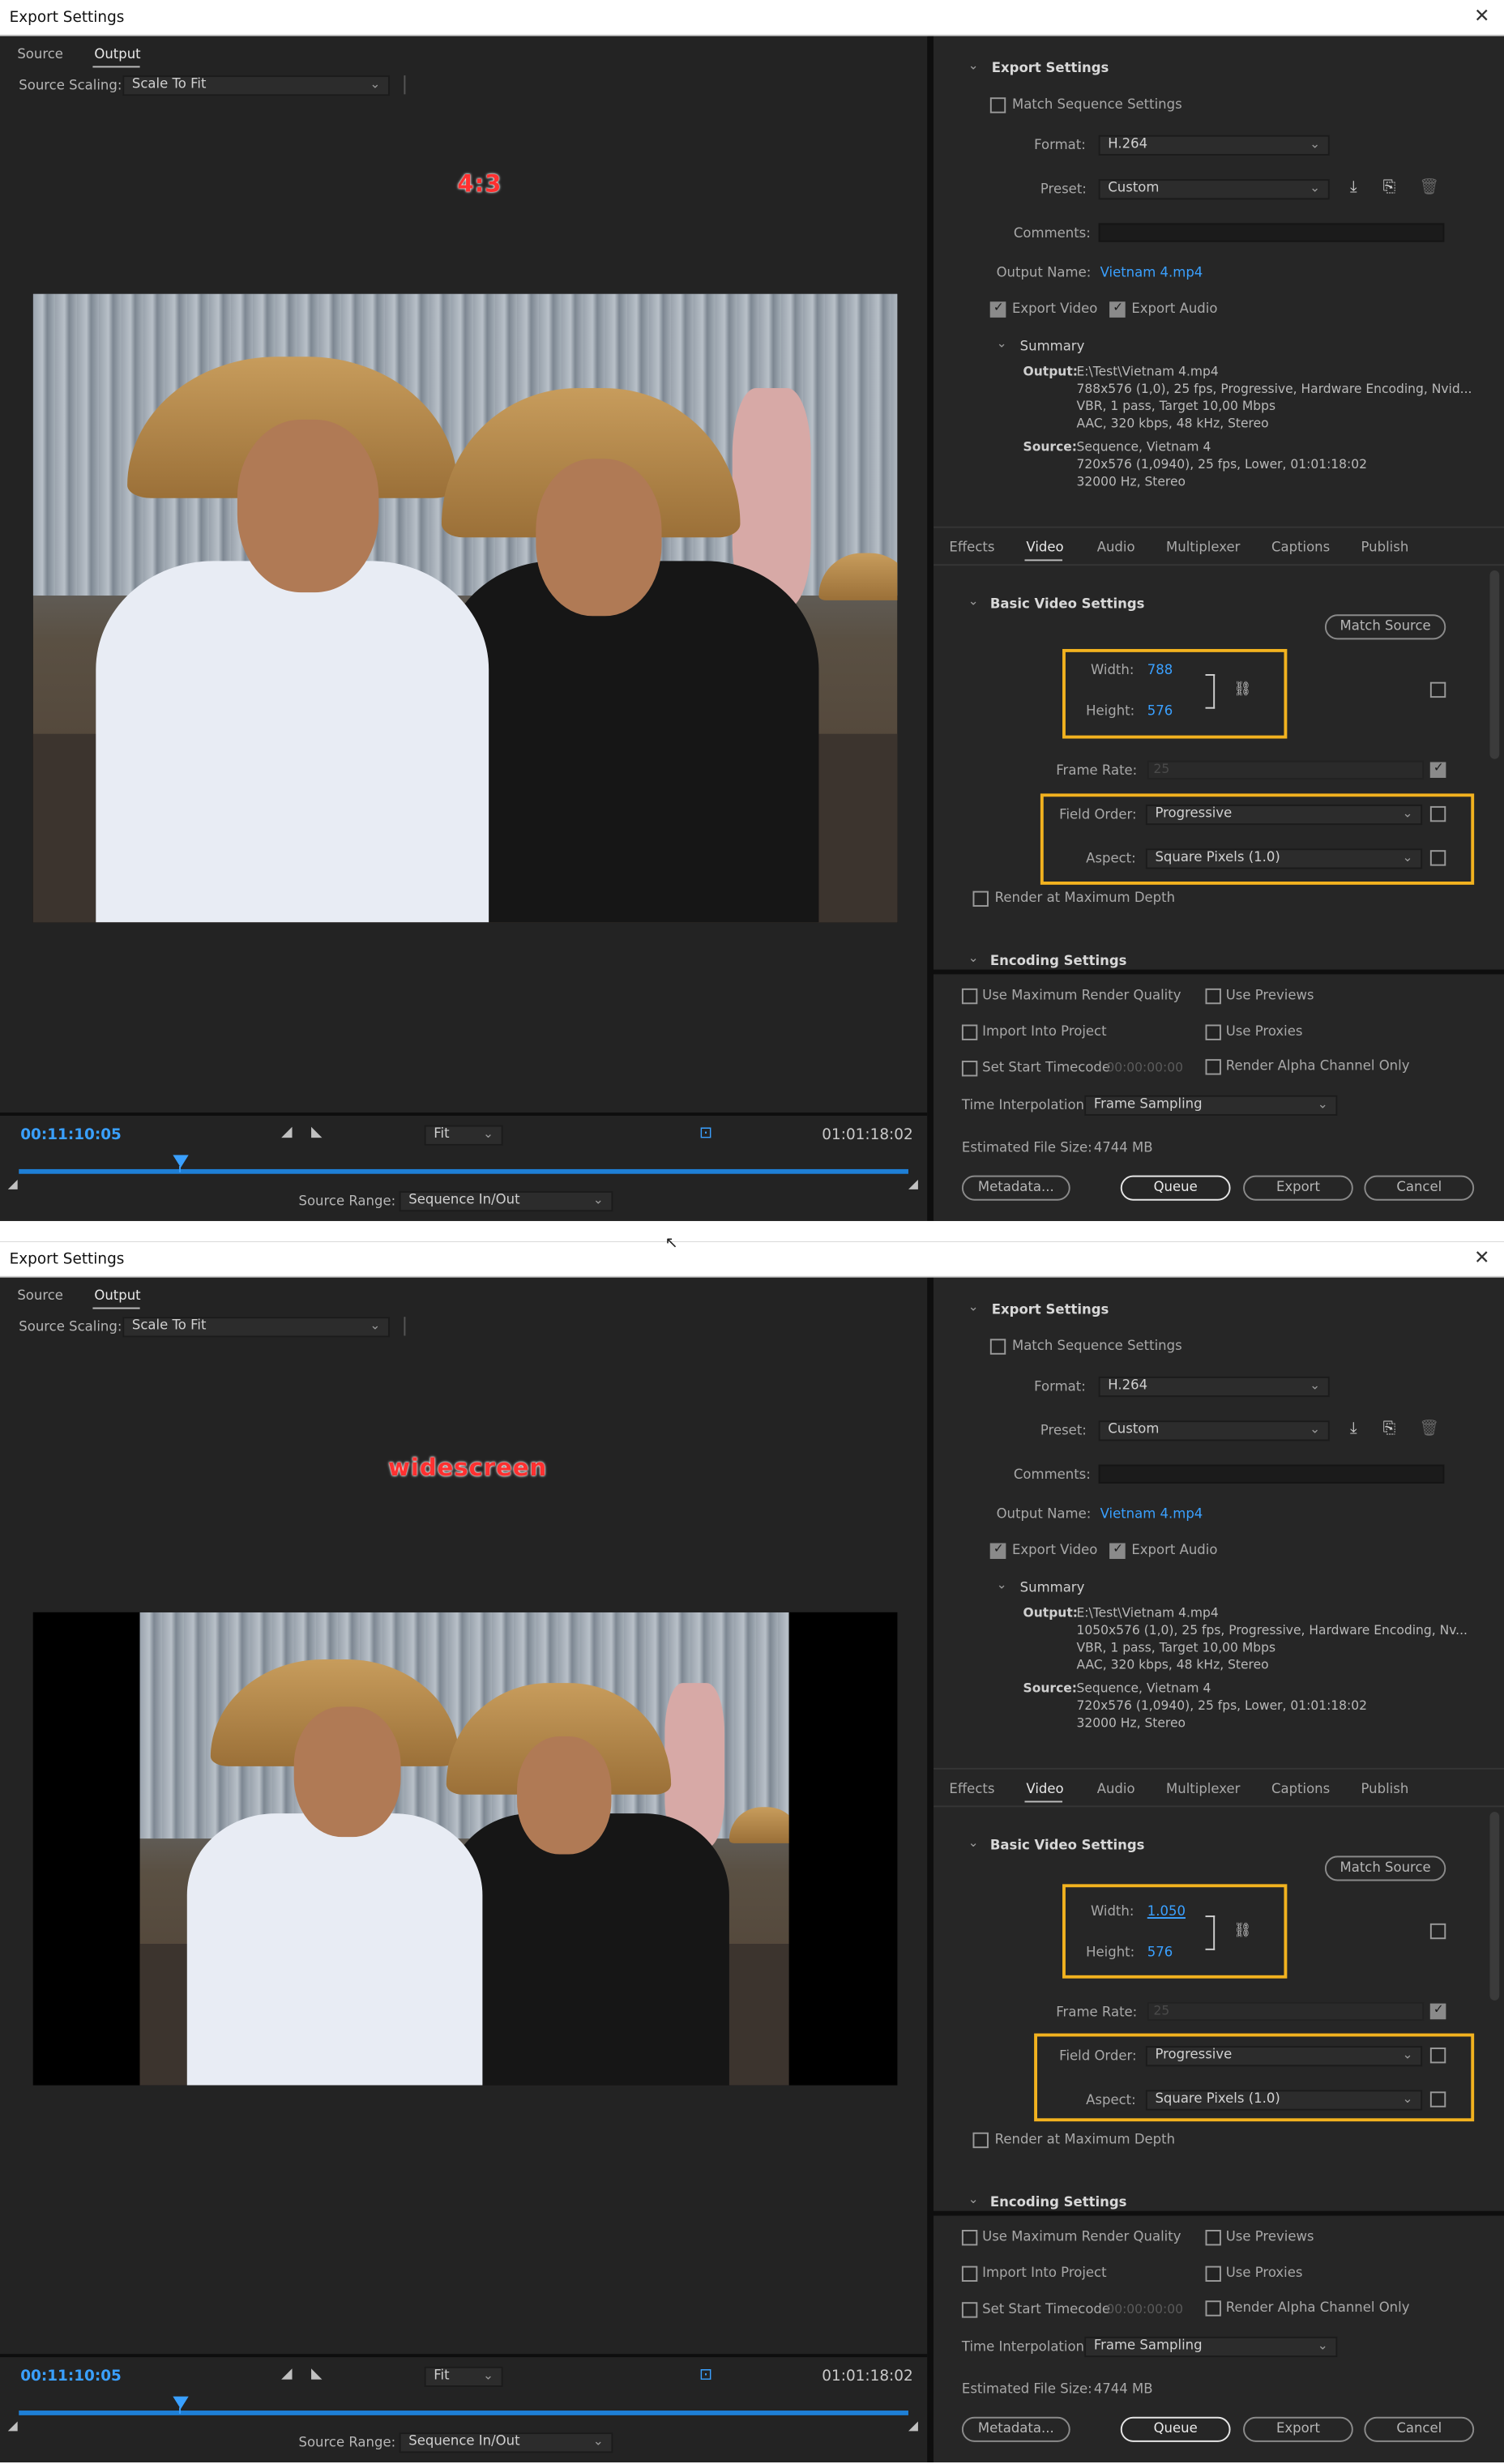  Describe the element at coordinates (1437, 689) in the screenshot. I see `width-override-checkbox` at that location.